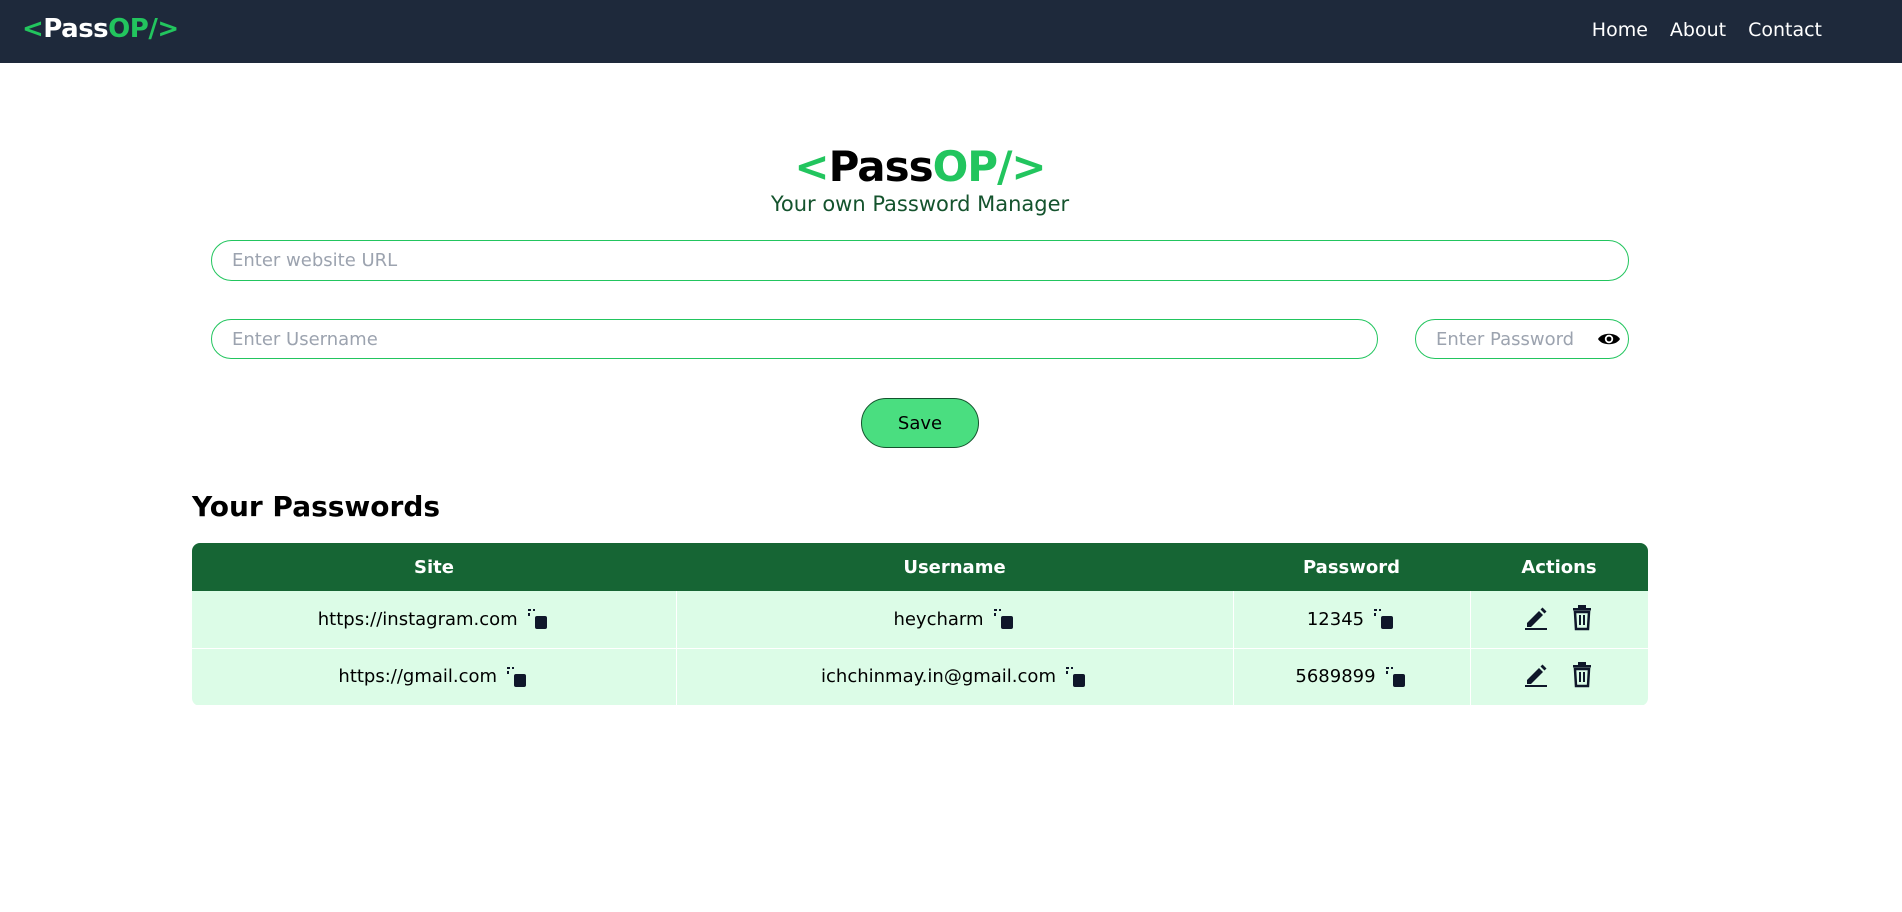  I want to click on save-button: Save, so click(920, 423).